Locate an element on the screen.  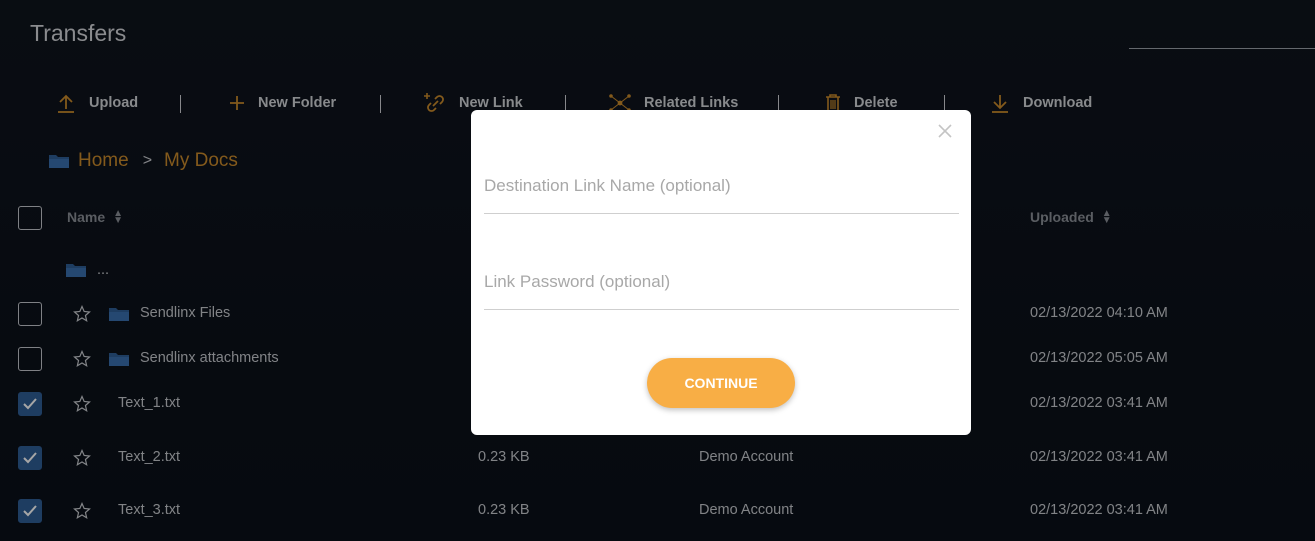
link-password-input is located at coordinates (721, 281).